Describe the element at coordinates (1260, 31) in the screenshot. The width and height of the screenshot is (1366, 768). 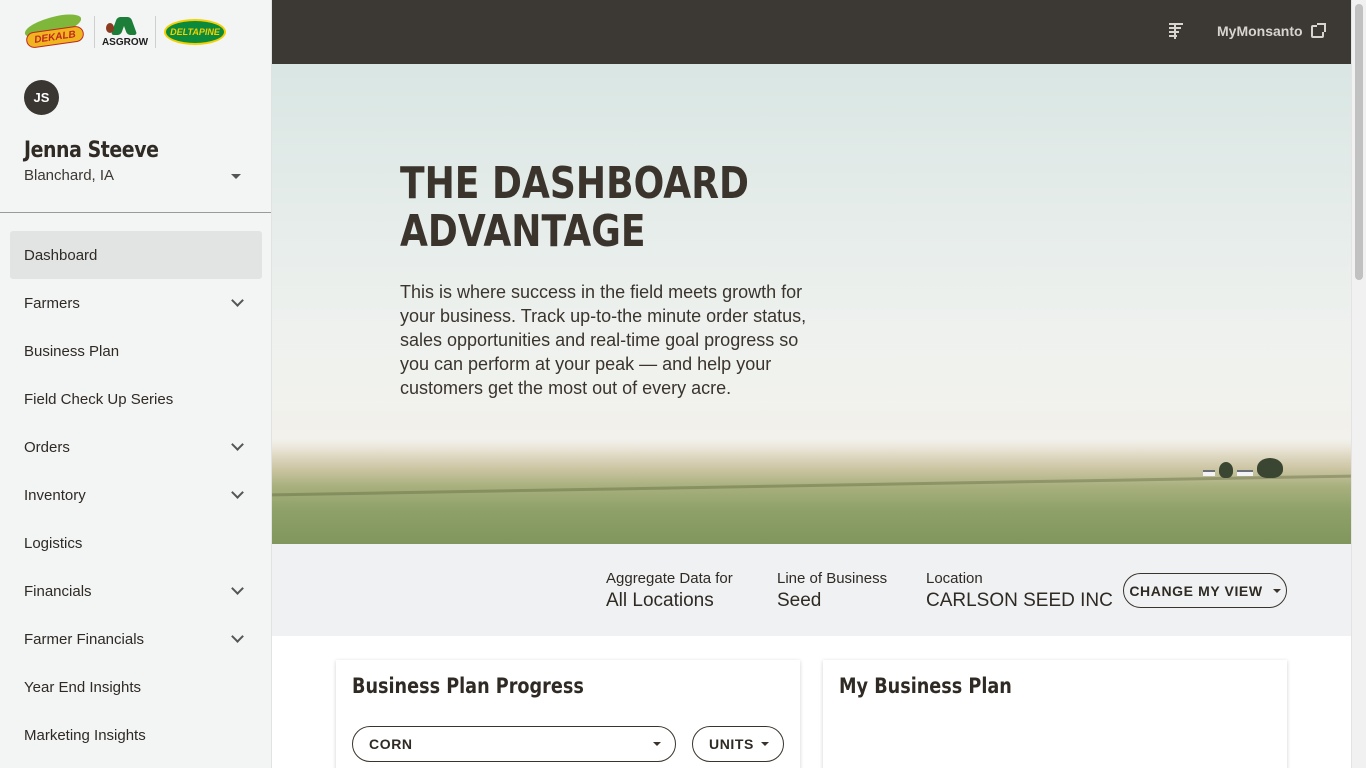
I see `mymonsanto-link-label: MyMonsanto` at that location.